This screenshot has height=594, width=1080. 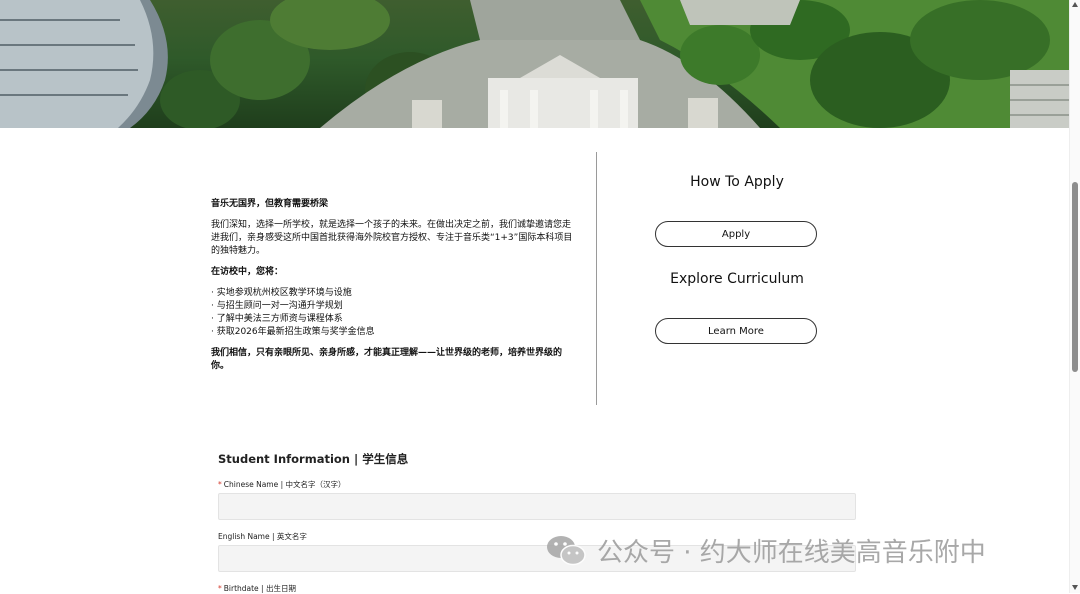 I want to click on scrollbar-thumb, so click(x=1075, y=277).